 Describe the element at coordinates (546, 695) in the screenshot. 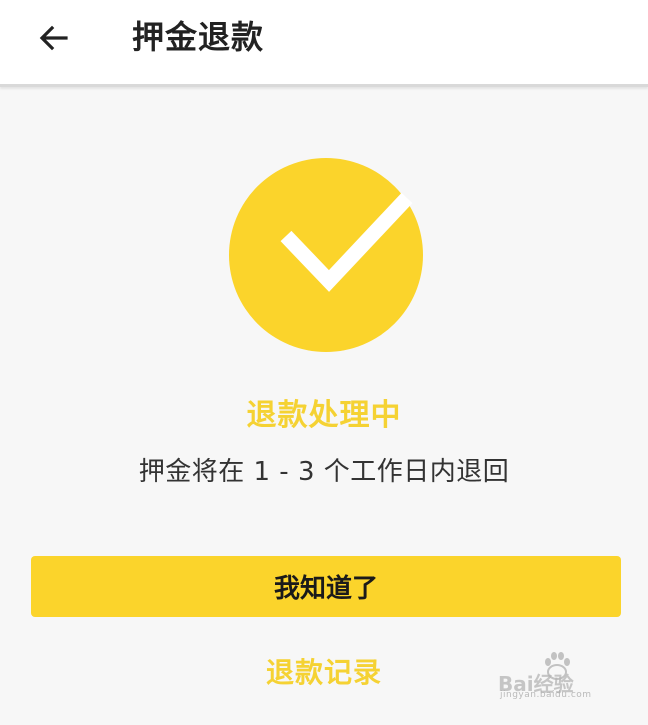

I see `watermark-subtext: jingyan.baidu.com` at that location.